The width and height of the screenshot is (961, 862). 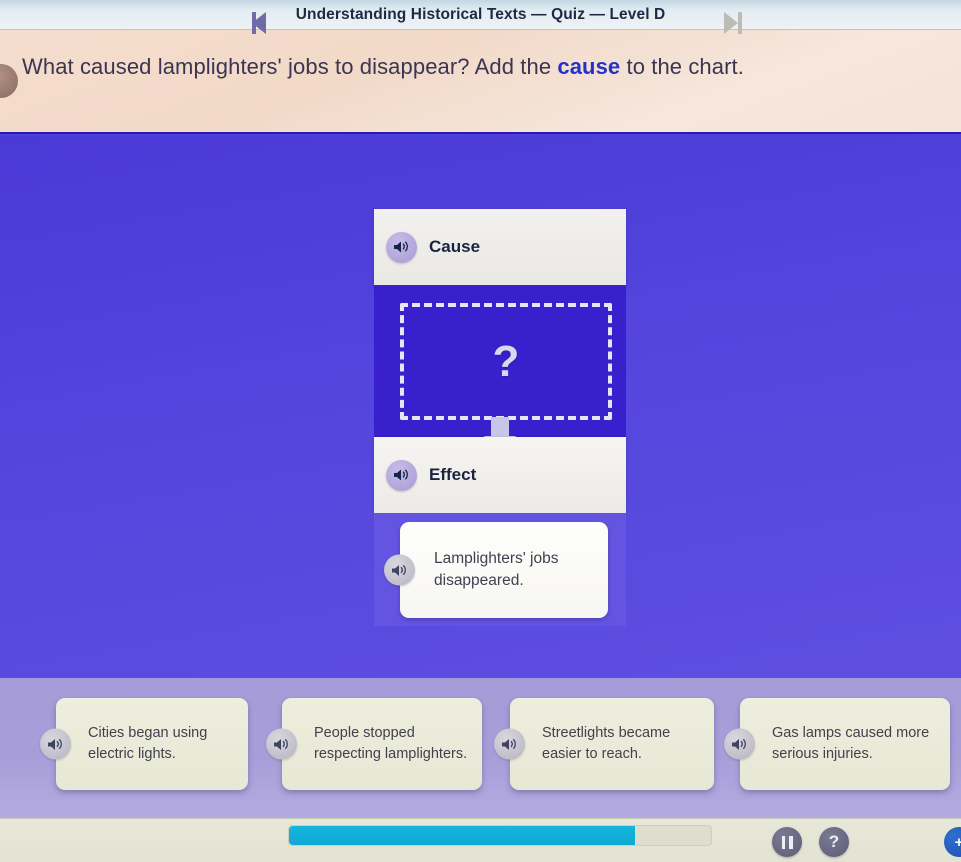 What do you see at coordinates (9, 81) in the screenshot?
I see `question-speaker-icon` at bounding box center [9, 81].